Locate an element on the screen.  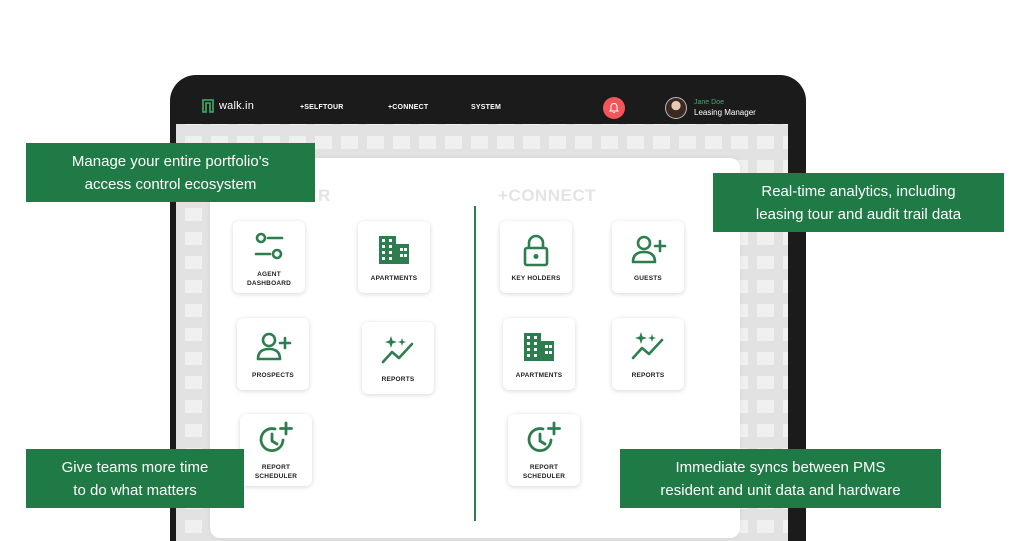
bell-icon is located at coordinates (614, 108).